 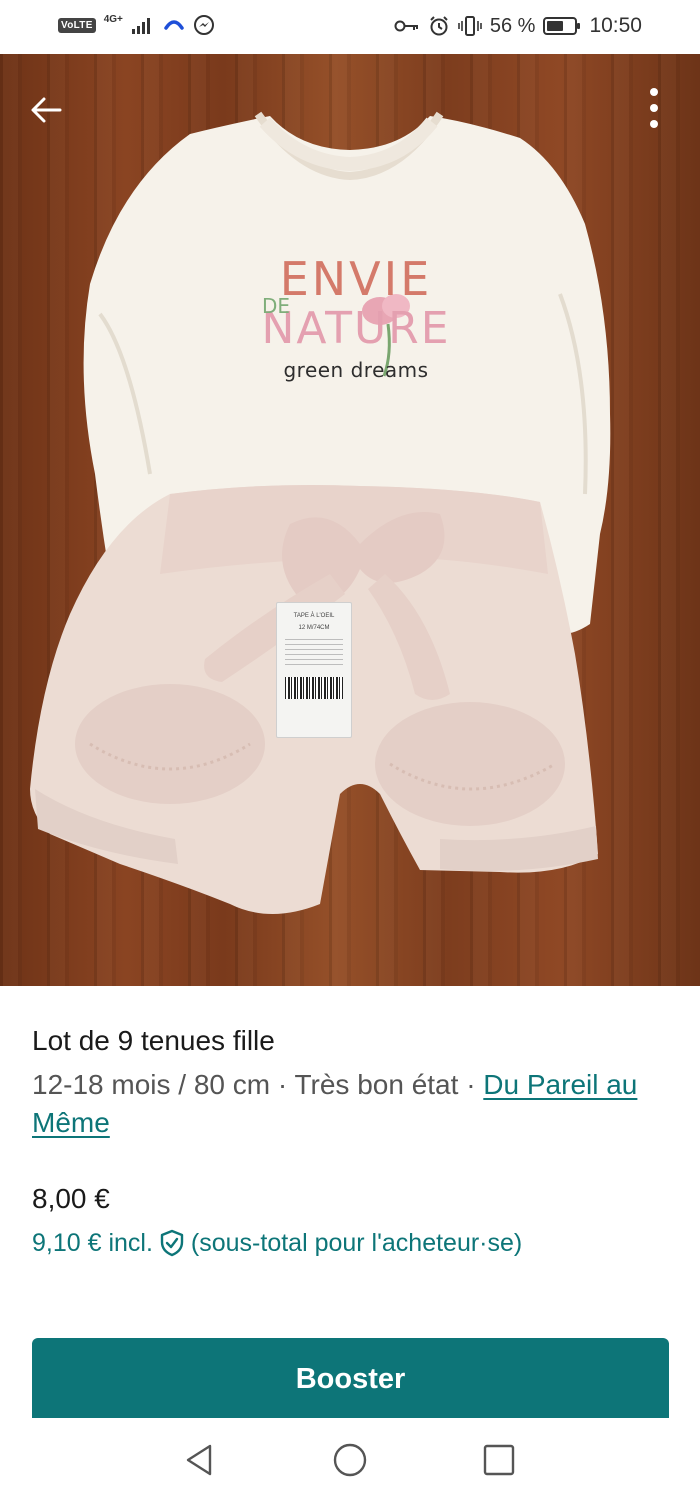 What do you see at coordinates (113, 19) in the screenshot?
I see `network-type: 4G+` at bounding box center [113, 19].